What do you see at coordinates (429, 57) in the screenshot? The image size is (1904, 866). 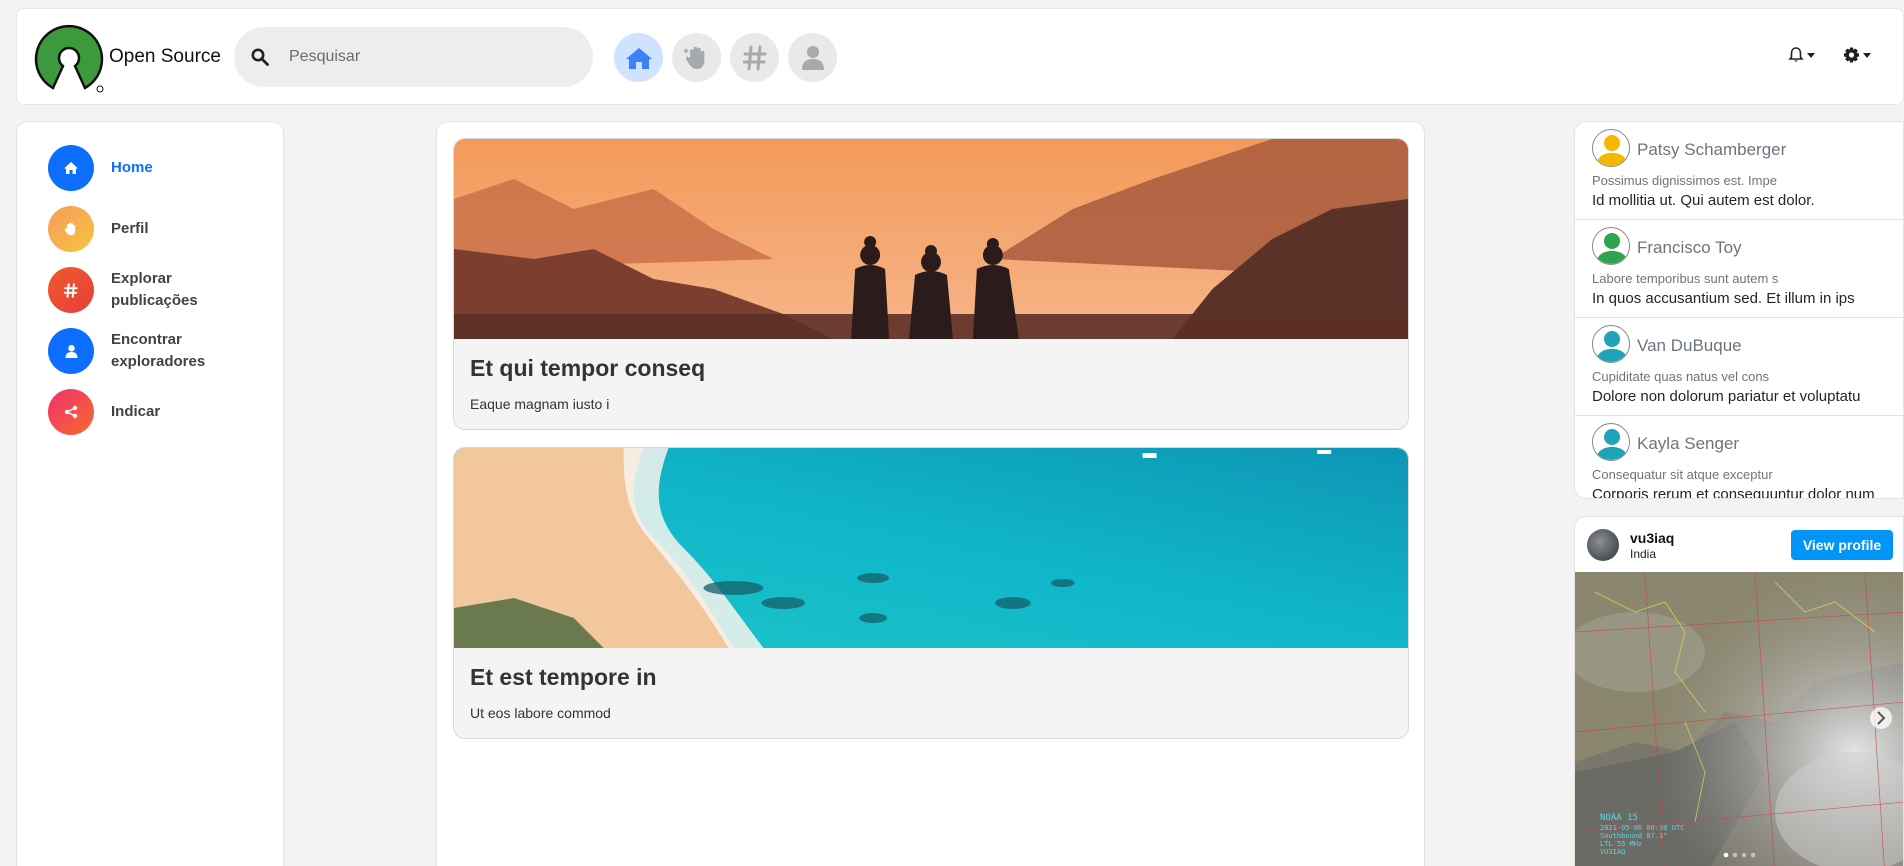 I see `search-input` at bounding box center [429, 57].